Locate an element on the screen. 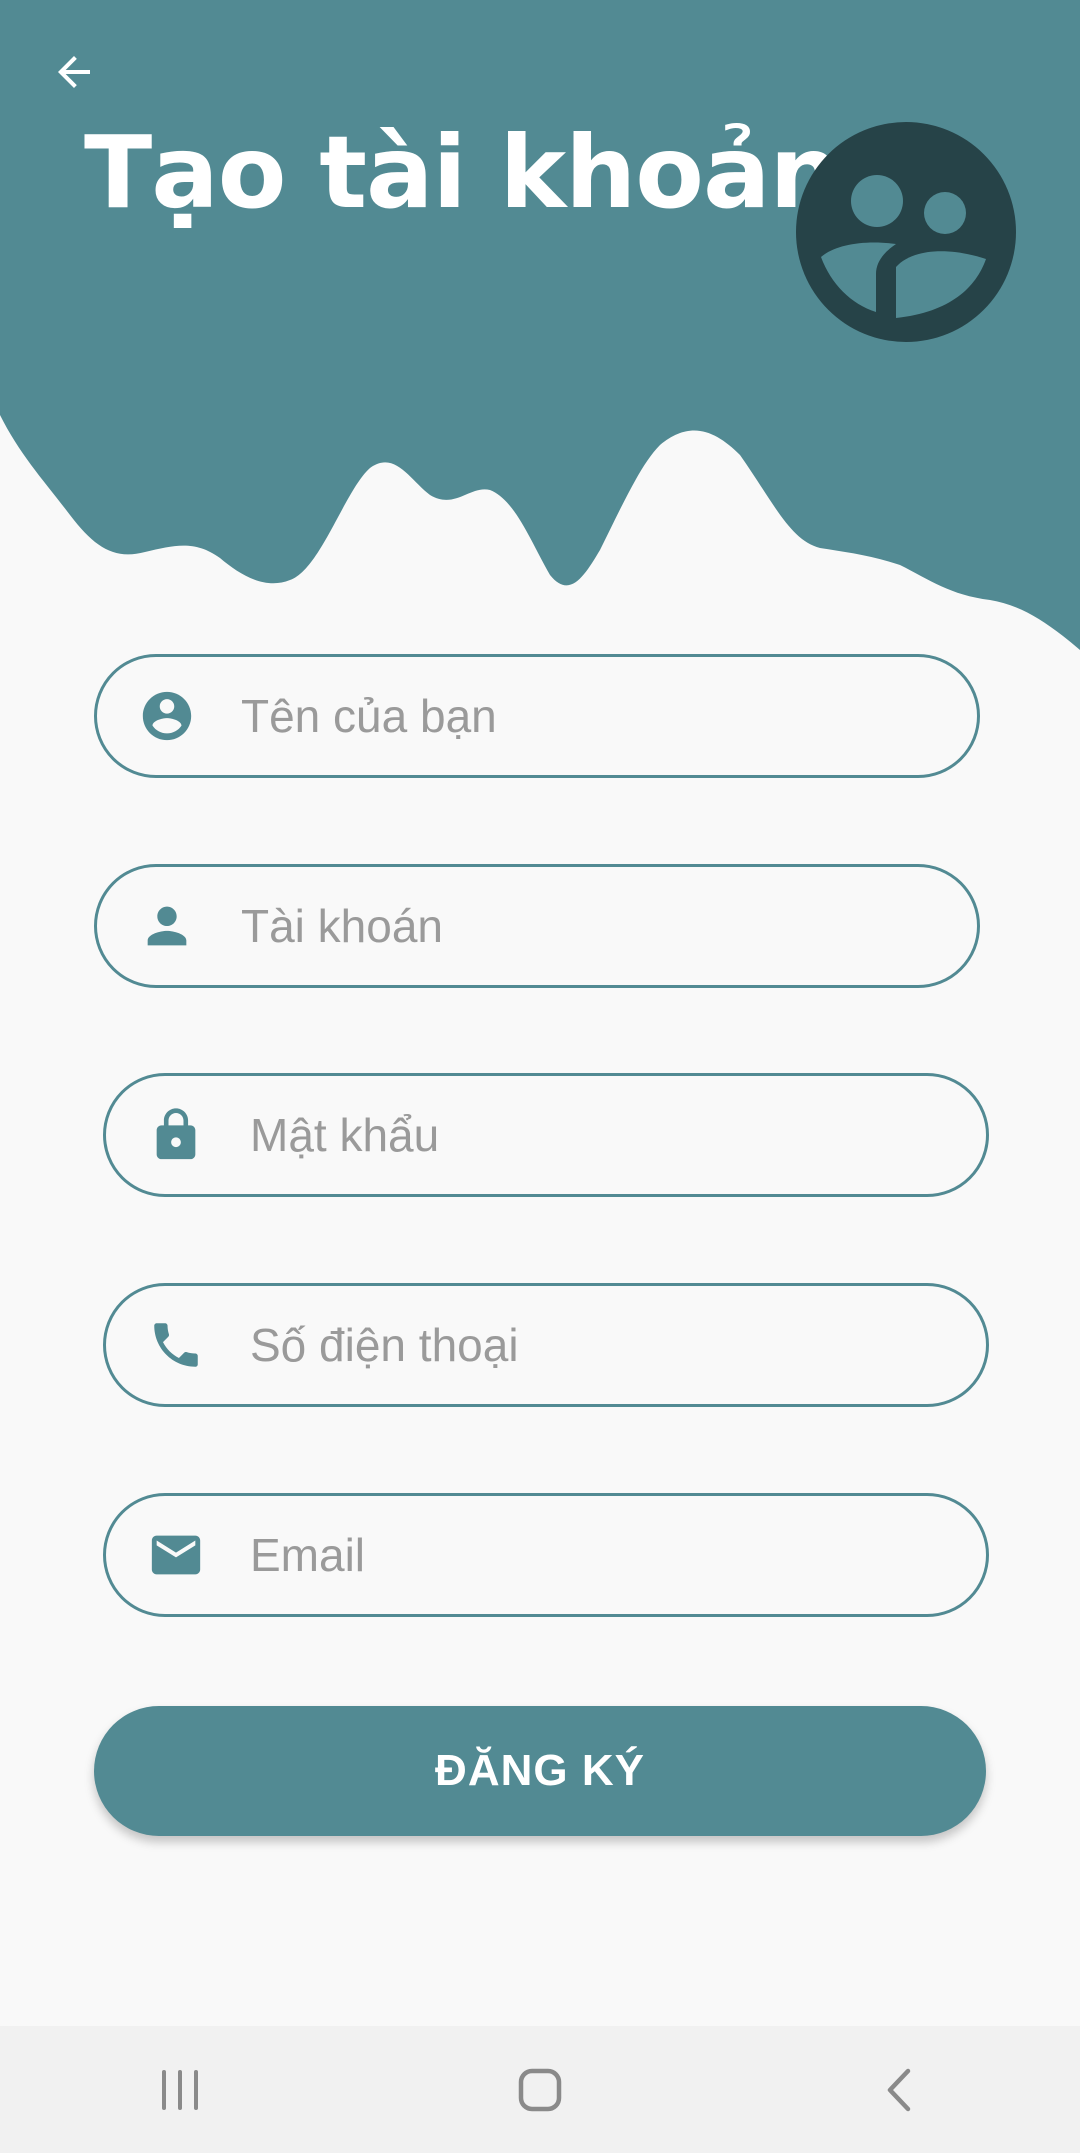 This screenshot has height=2153, width=1080. home-icon is located at coordinates (540, 2089).